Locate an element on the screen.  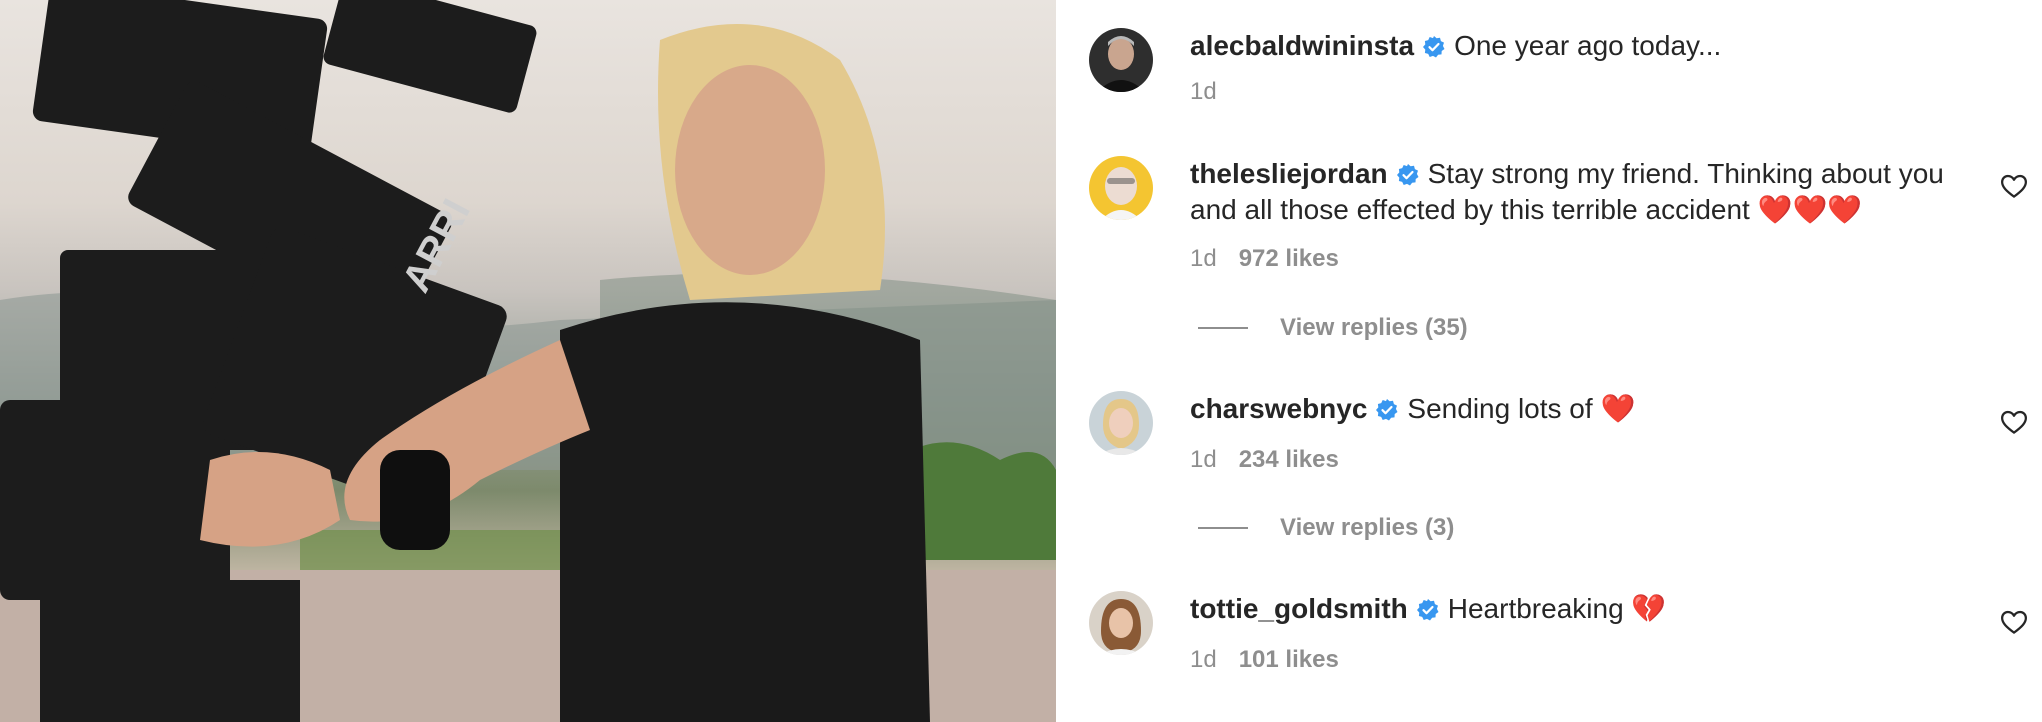
comment-text: Sending lots of ❤️ is located at coordinates (1521, 408).